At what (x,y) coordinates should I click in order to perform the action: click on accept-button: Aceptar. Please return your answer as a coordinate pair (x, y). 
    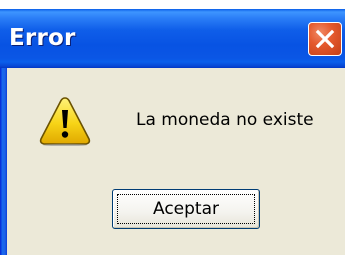
    Looking at the image, I should click on (186, 209).